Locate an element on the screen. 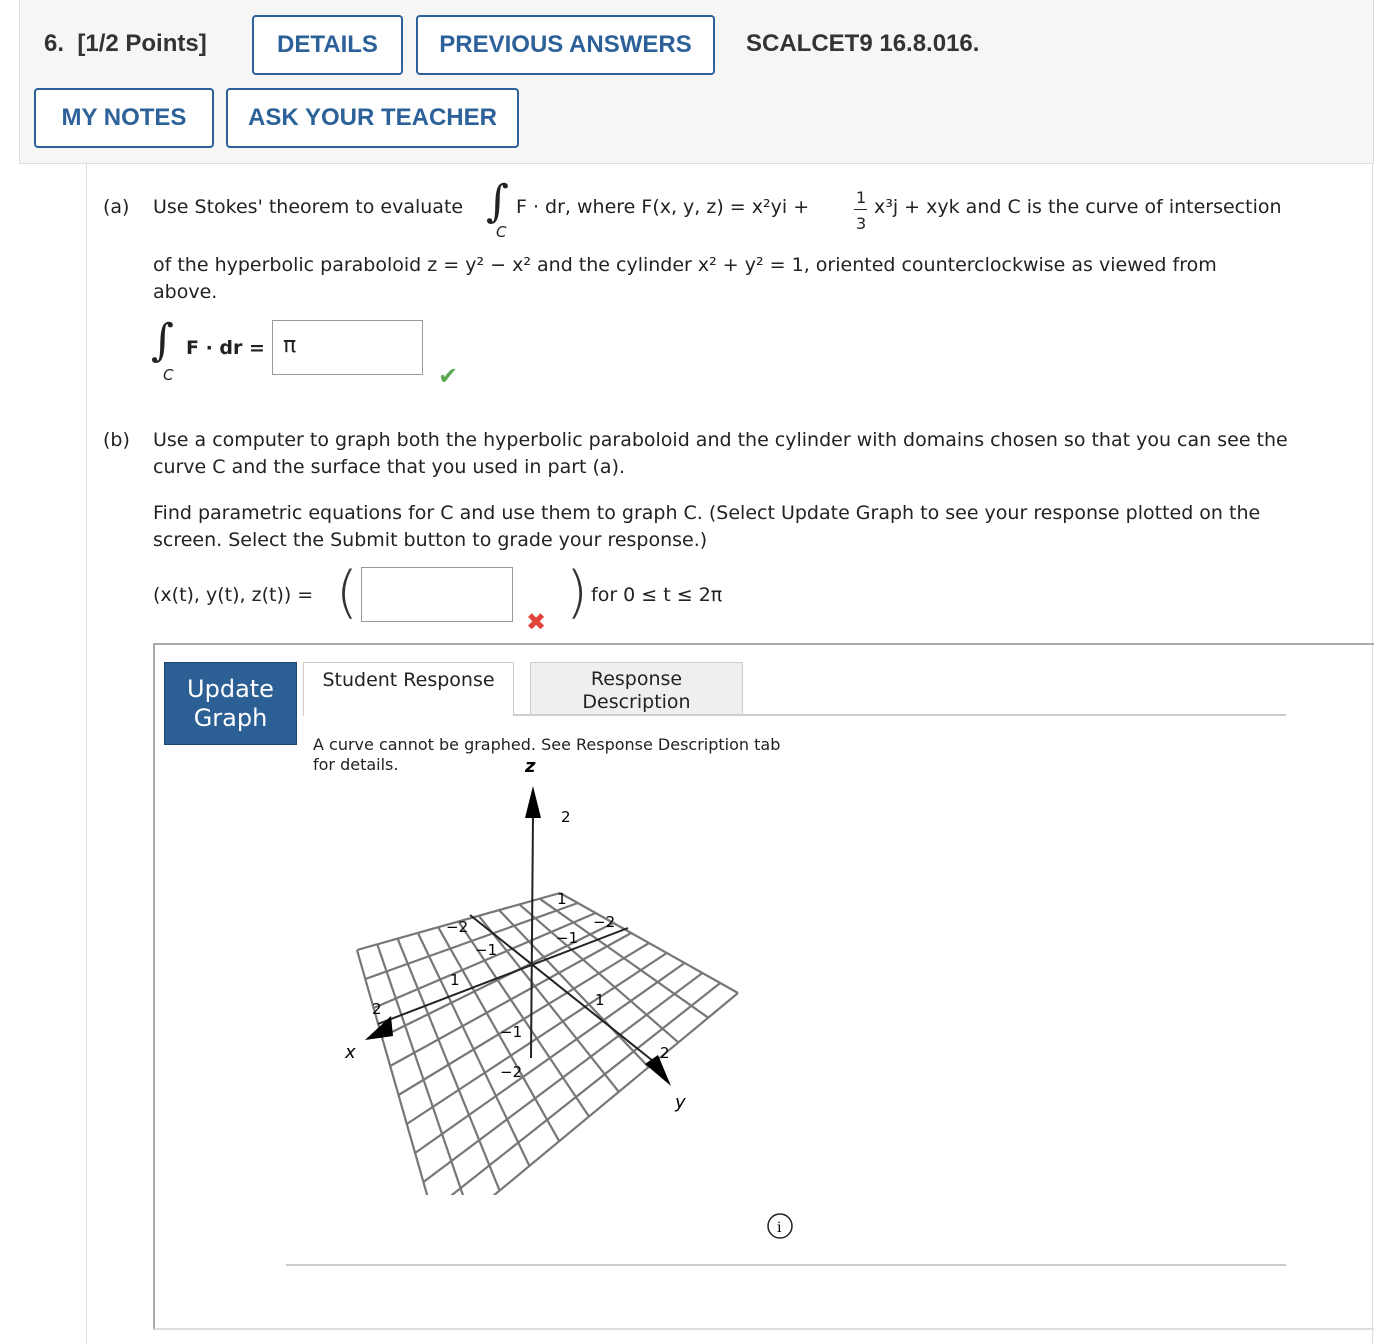 Image resolution: width=1374 pixels, height=1344 pixels. y-tick-label: 1 is located at coordinates (600, 1000).